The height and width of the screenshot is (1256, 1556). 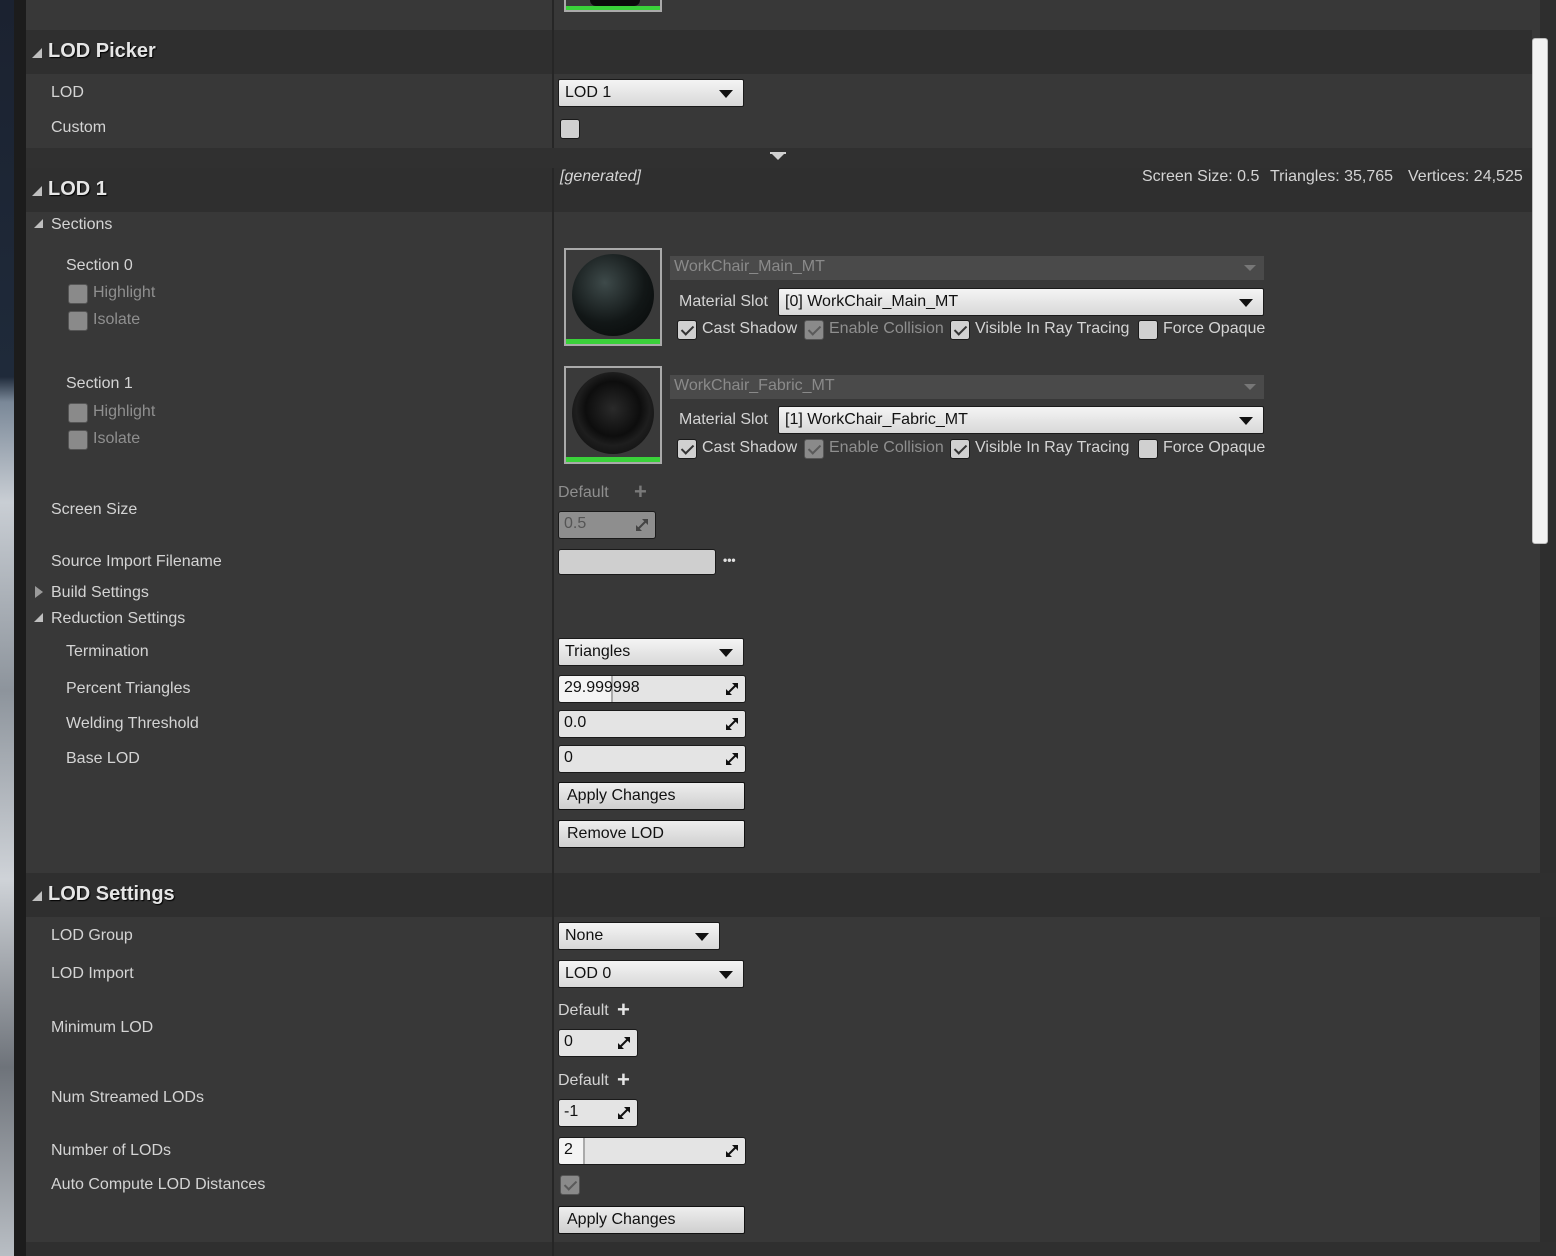 What do you see at coordinates (583, 1010) in the screenshot?
I see `minimum-lod-default-label: Default` at bounding box center [583, 1010].